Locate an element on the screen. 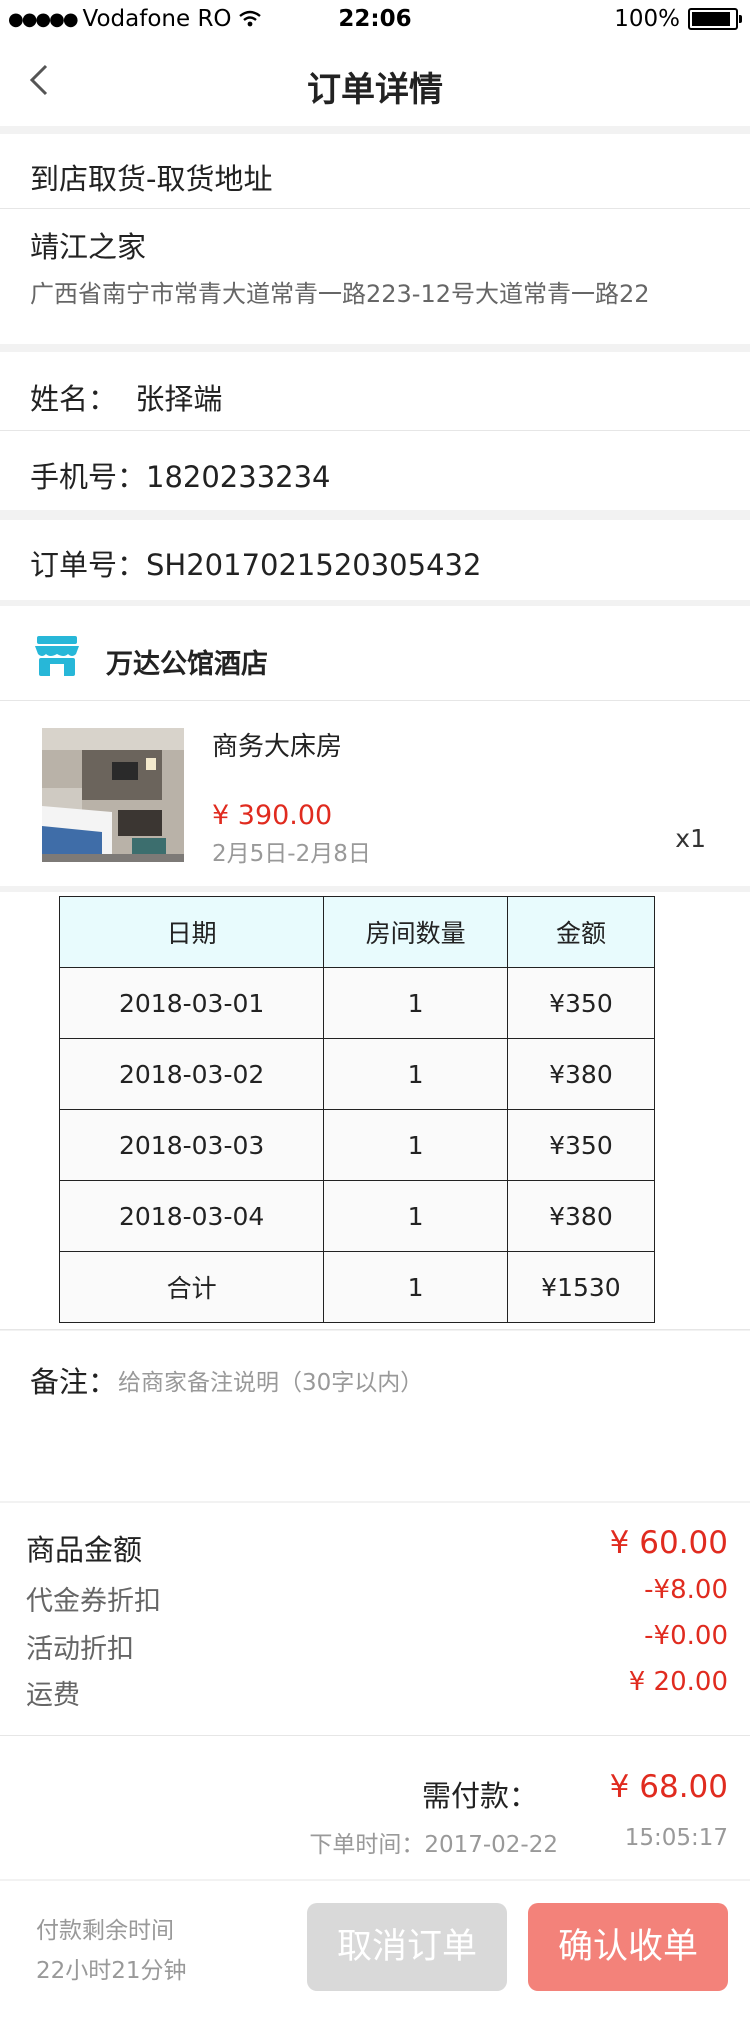 The image size is (750, 2021). table-row: 2018-03-01 1 ¥350 is located at coordinates (357, 1003).